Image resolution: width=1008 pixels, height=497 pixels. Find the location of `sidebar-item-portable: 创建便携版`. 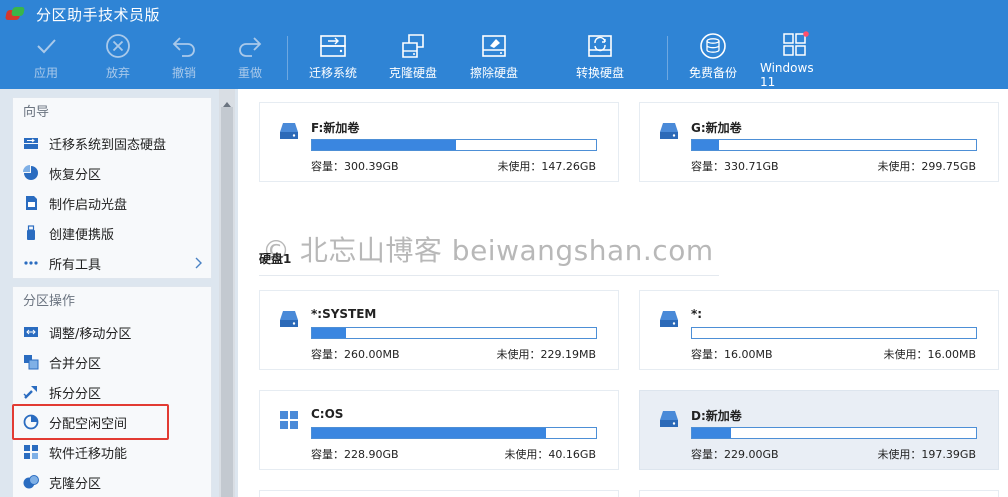

sidebar-item-portable: 创建便携版 is located at coordinates (112, 233).